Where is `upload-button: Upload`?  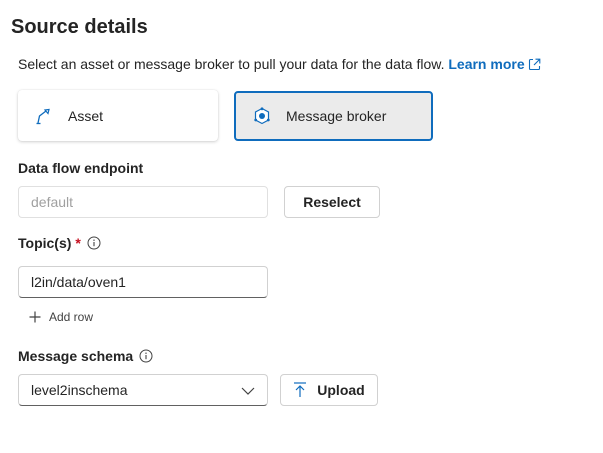
upload-button: Upload is located at coordinates (329, 390).